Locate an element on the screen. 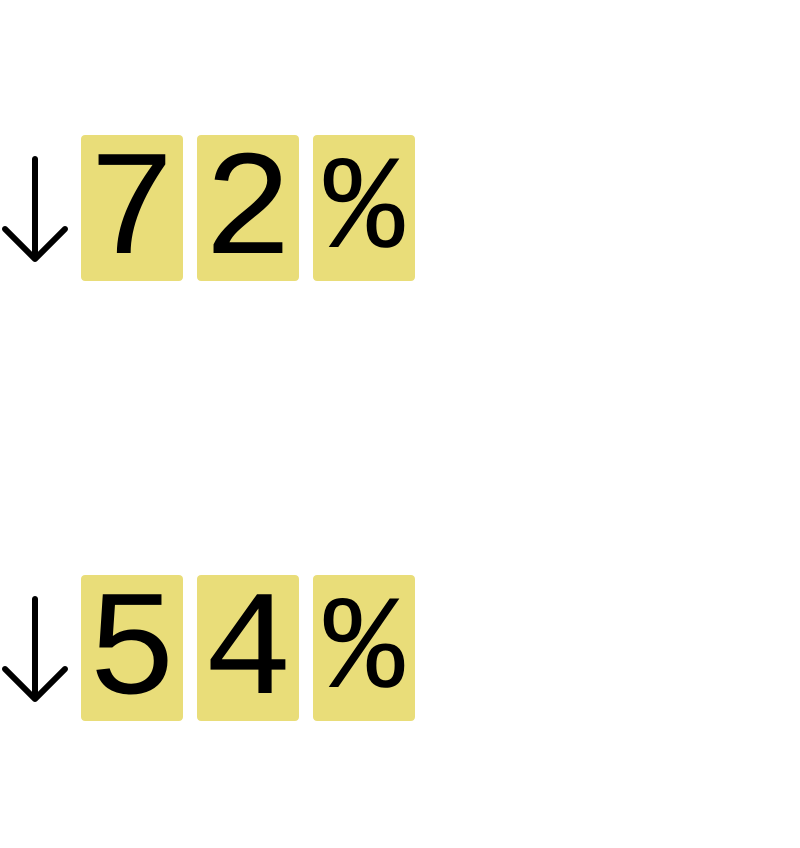  stat-row-2: 5 4 % is located at coordinates (210, 648).